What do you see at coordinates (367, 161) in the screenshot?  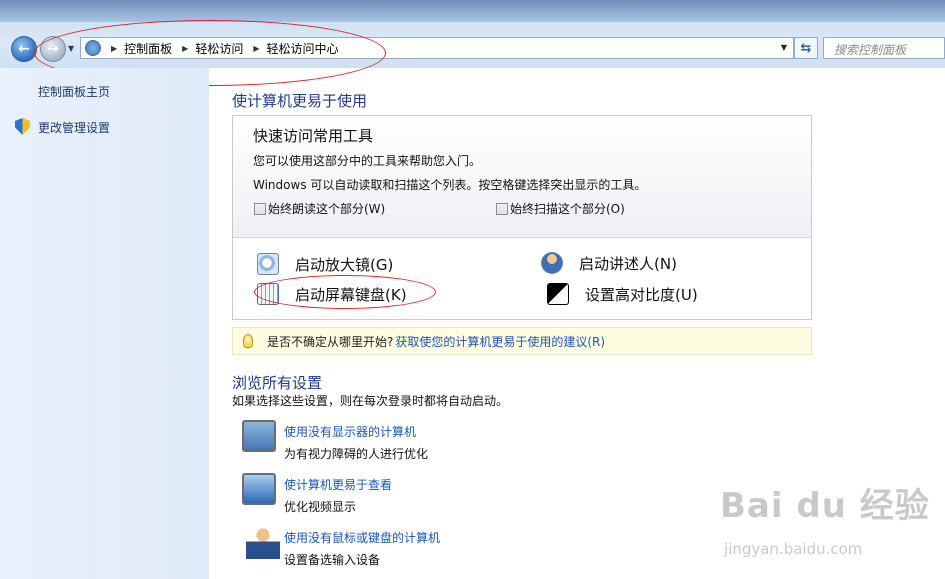 I see `quick-access-desc-1: 您可以使用这部分中的工具来帮助您入门。` at bounding box center [367, 161].